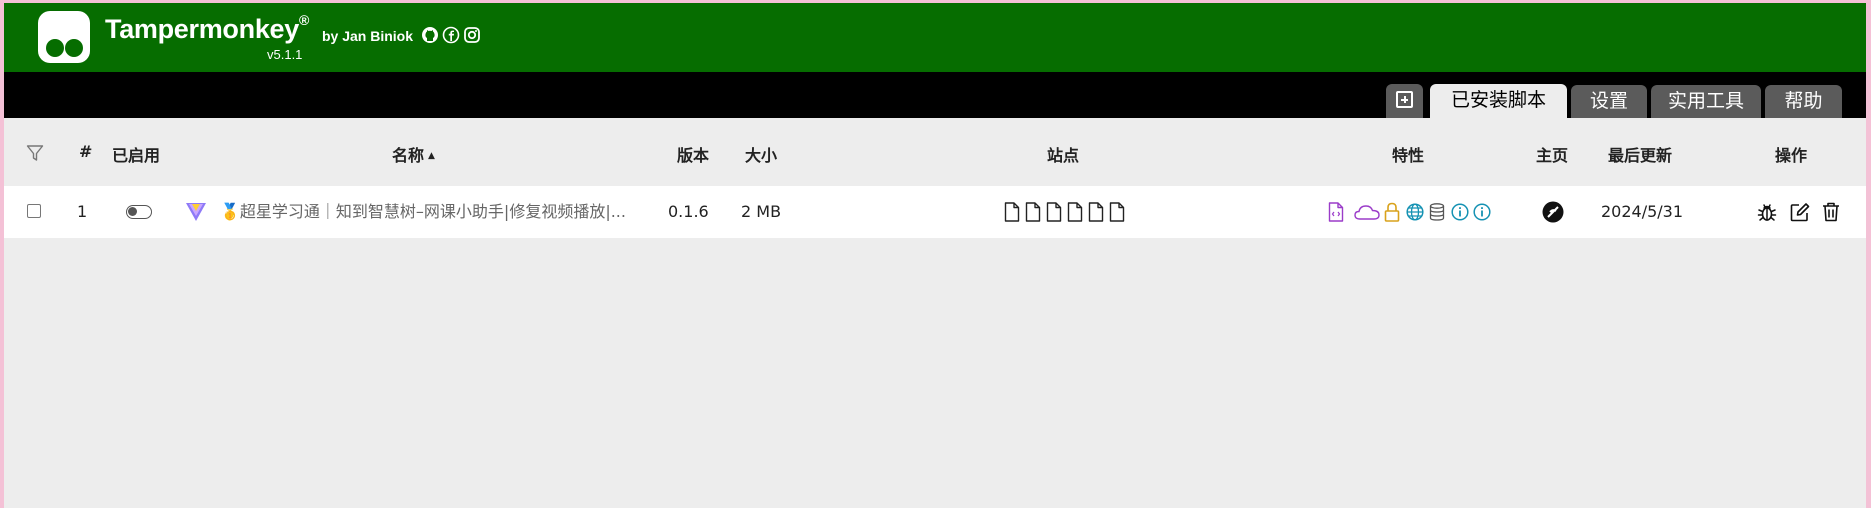  I want to click on sites-list, so click(1064, 212).